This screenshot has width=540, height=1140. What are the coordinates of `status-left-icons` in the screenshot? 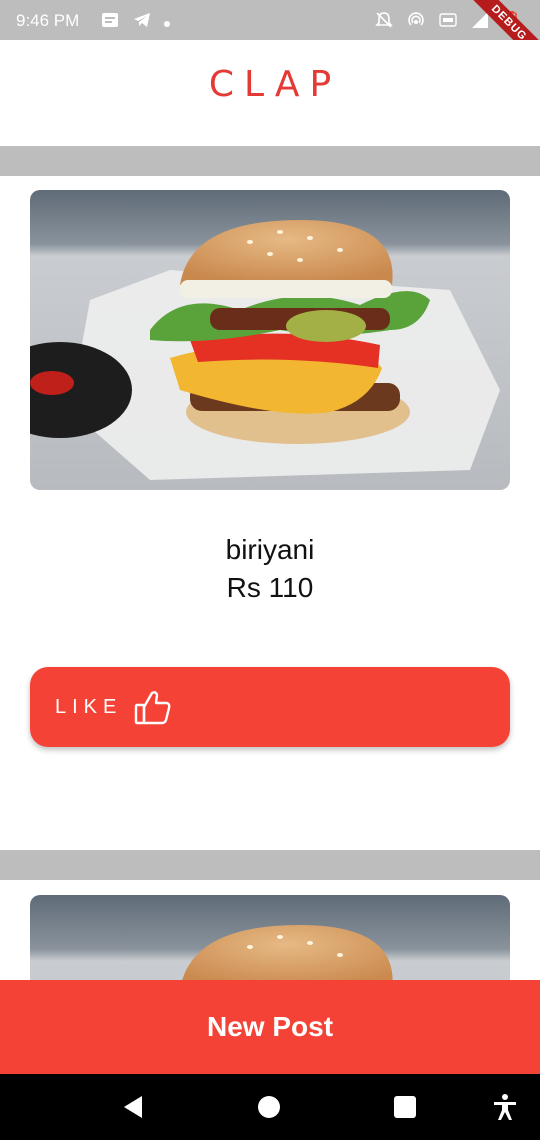 It's located at (135, 20).